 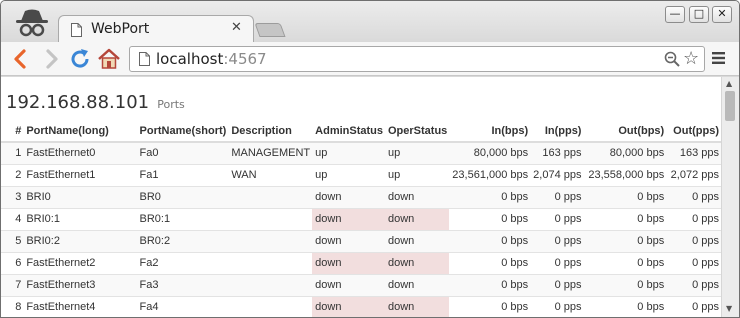 I want to click on zoom-icon, so click(x=672, y=59).